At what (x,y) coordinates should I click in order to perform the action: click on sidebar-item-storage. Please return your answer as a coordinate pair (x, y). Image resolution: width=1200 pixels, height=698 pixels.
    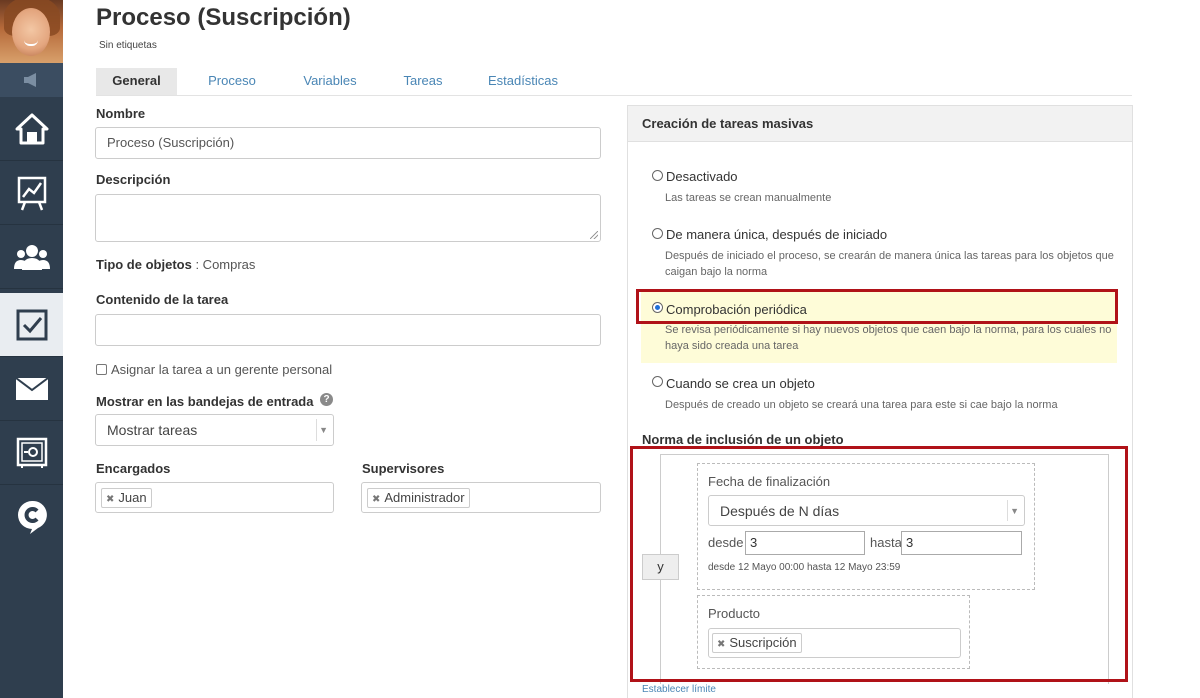
    Looking at the image, I should click on (31, 453).